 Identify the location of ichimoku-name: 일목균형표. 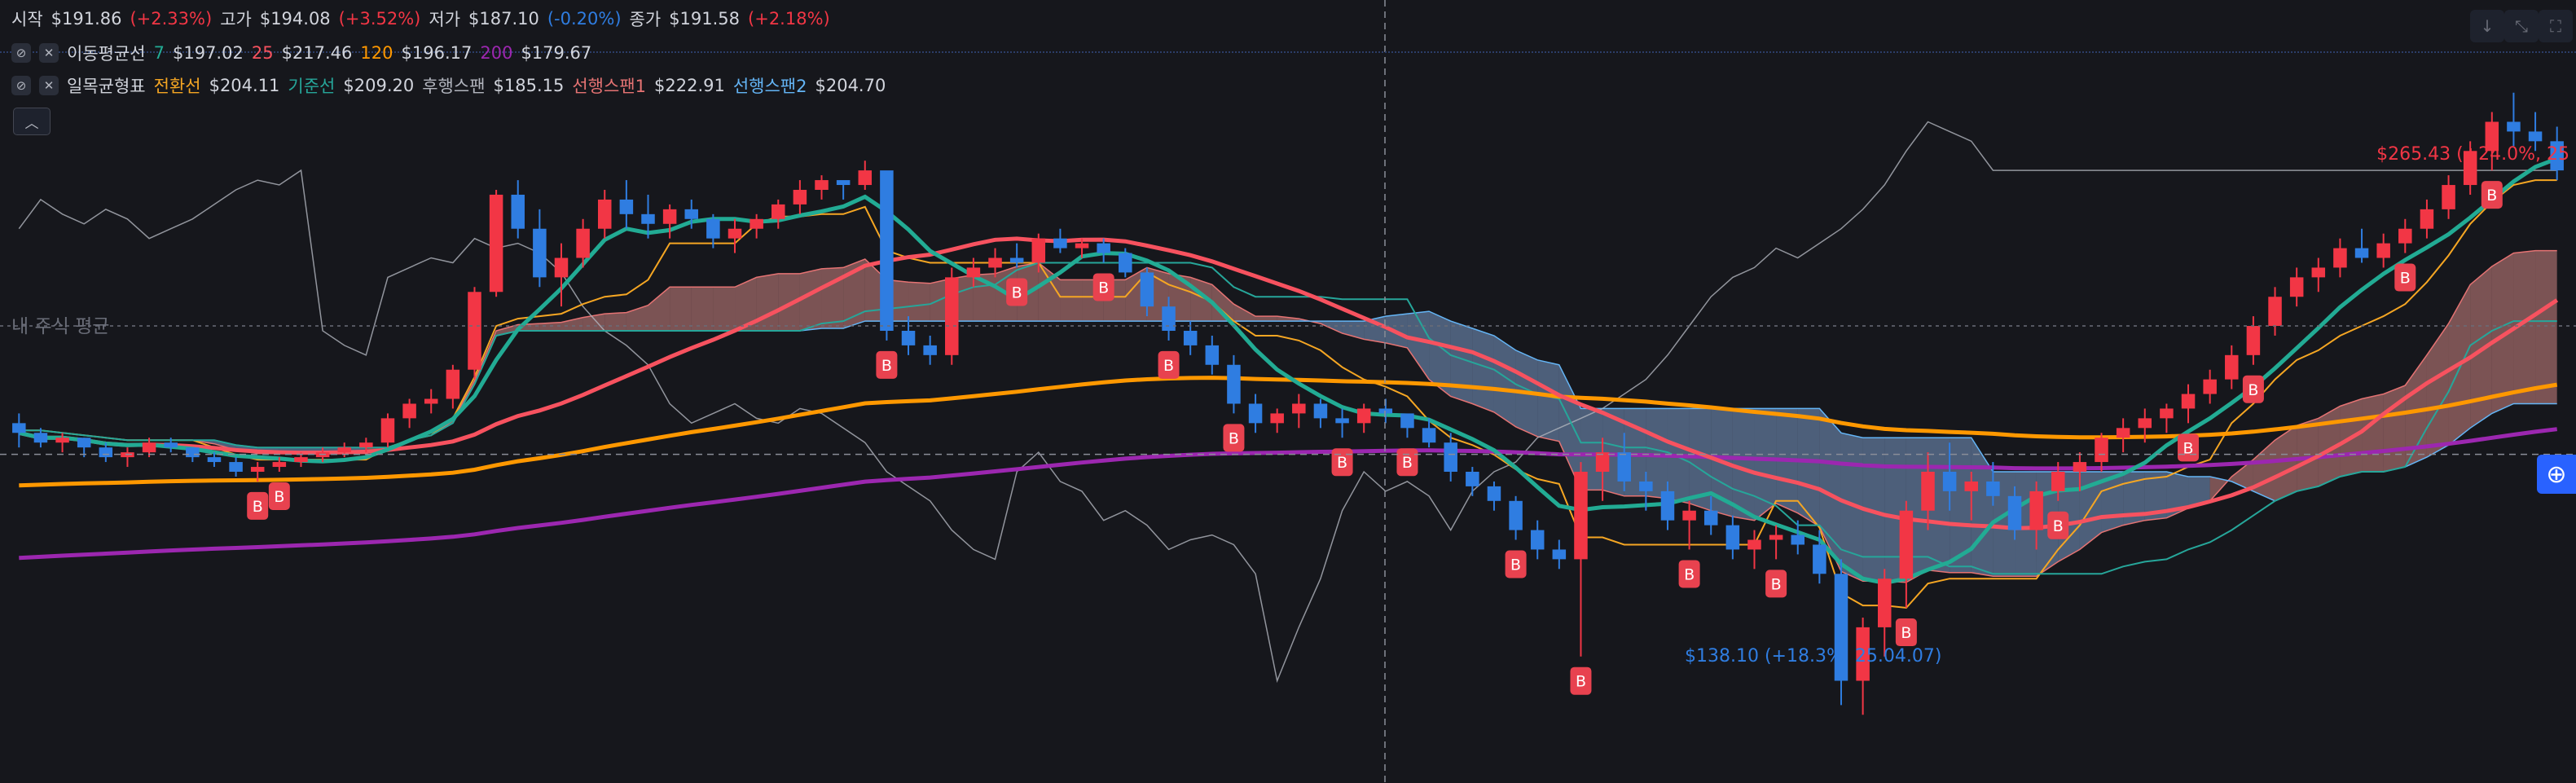
(106, 87).